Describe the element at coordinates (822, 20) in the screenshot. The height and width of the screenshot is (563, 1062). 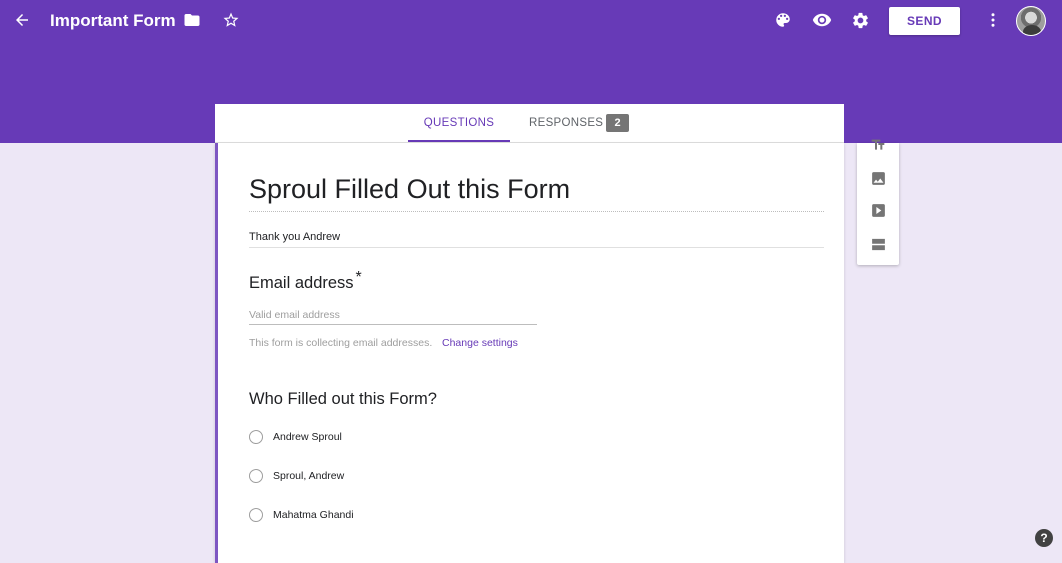
I see `preview-eye-icon` at that location.